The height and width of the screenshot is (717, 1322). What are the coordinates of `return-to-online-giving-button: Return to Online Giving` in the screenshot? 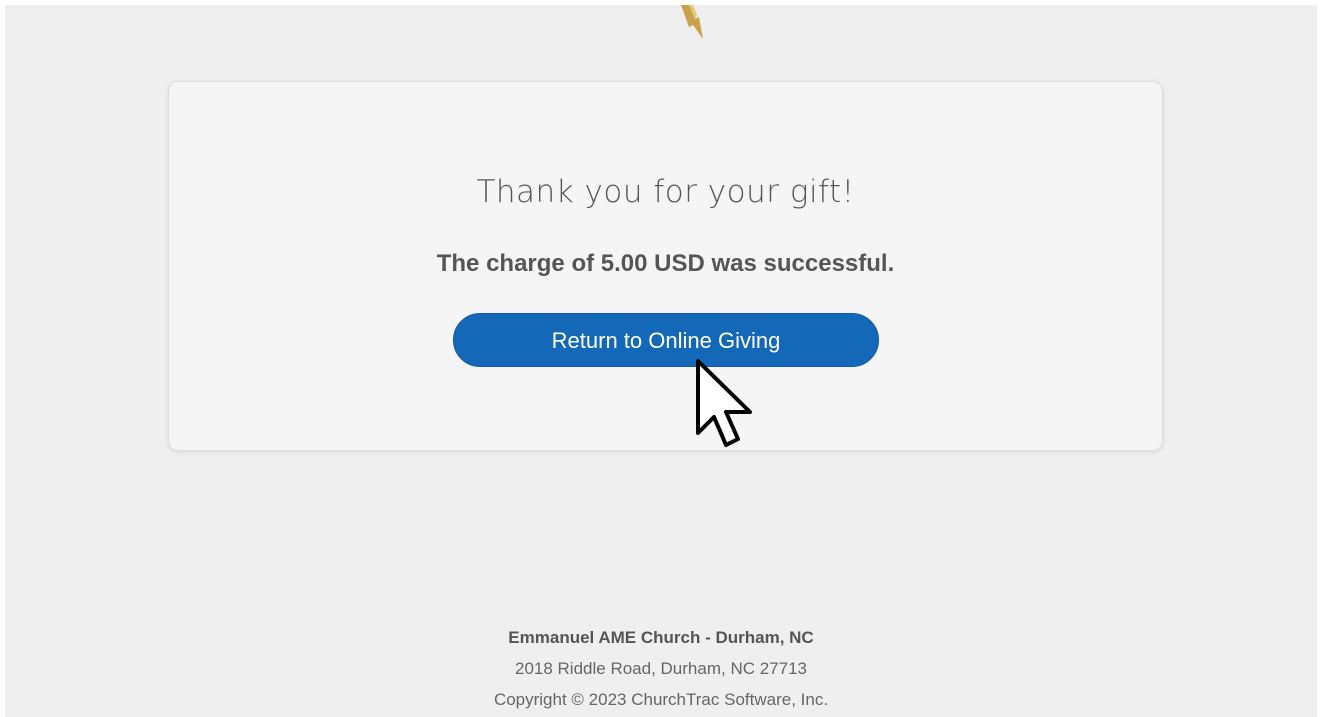 It's located at (666, 340).